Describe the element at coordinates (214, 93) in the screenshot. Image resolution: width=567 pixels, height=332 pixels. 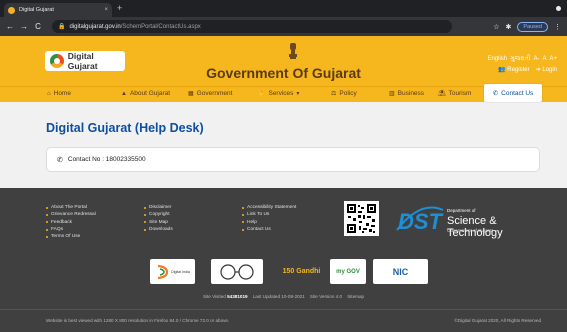
I see `menu-item-label: Government` at that location.